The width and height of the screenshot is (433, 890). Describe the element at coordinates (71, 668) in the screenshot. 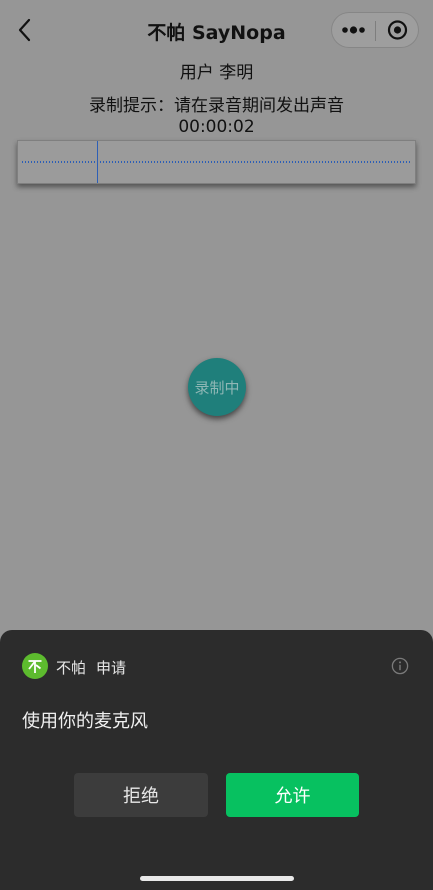

I see `app-name: 不帕` at that location.